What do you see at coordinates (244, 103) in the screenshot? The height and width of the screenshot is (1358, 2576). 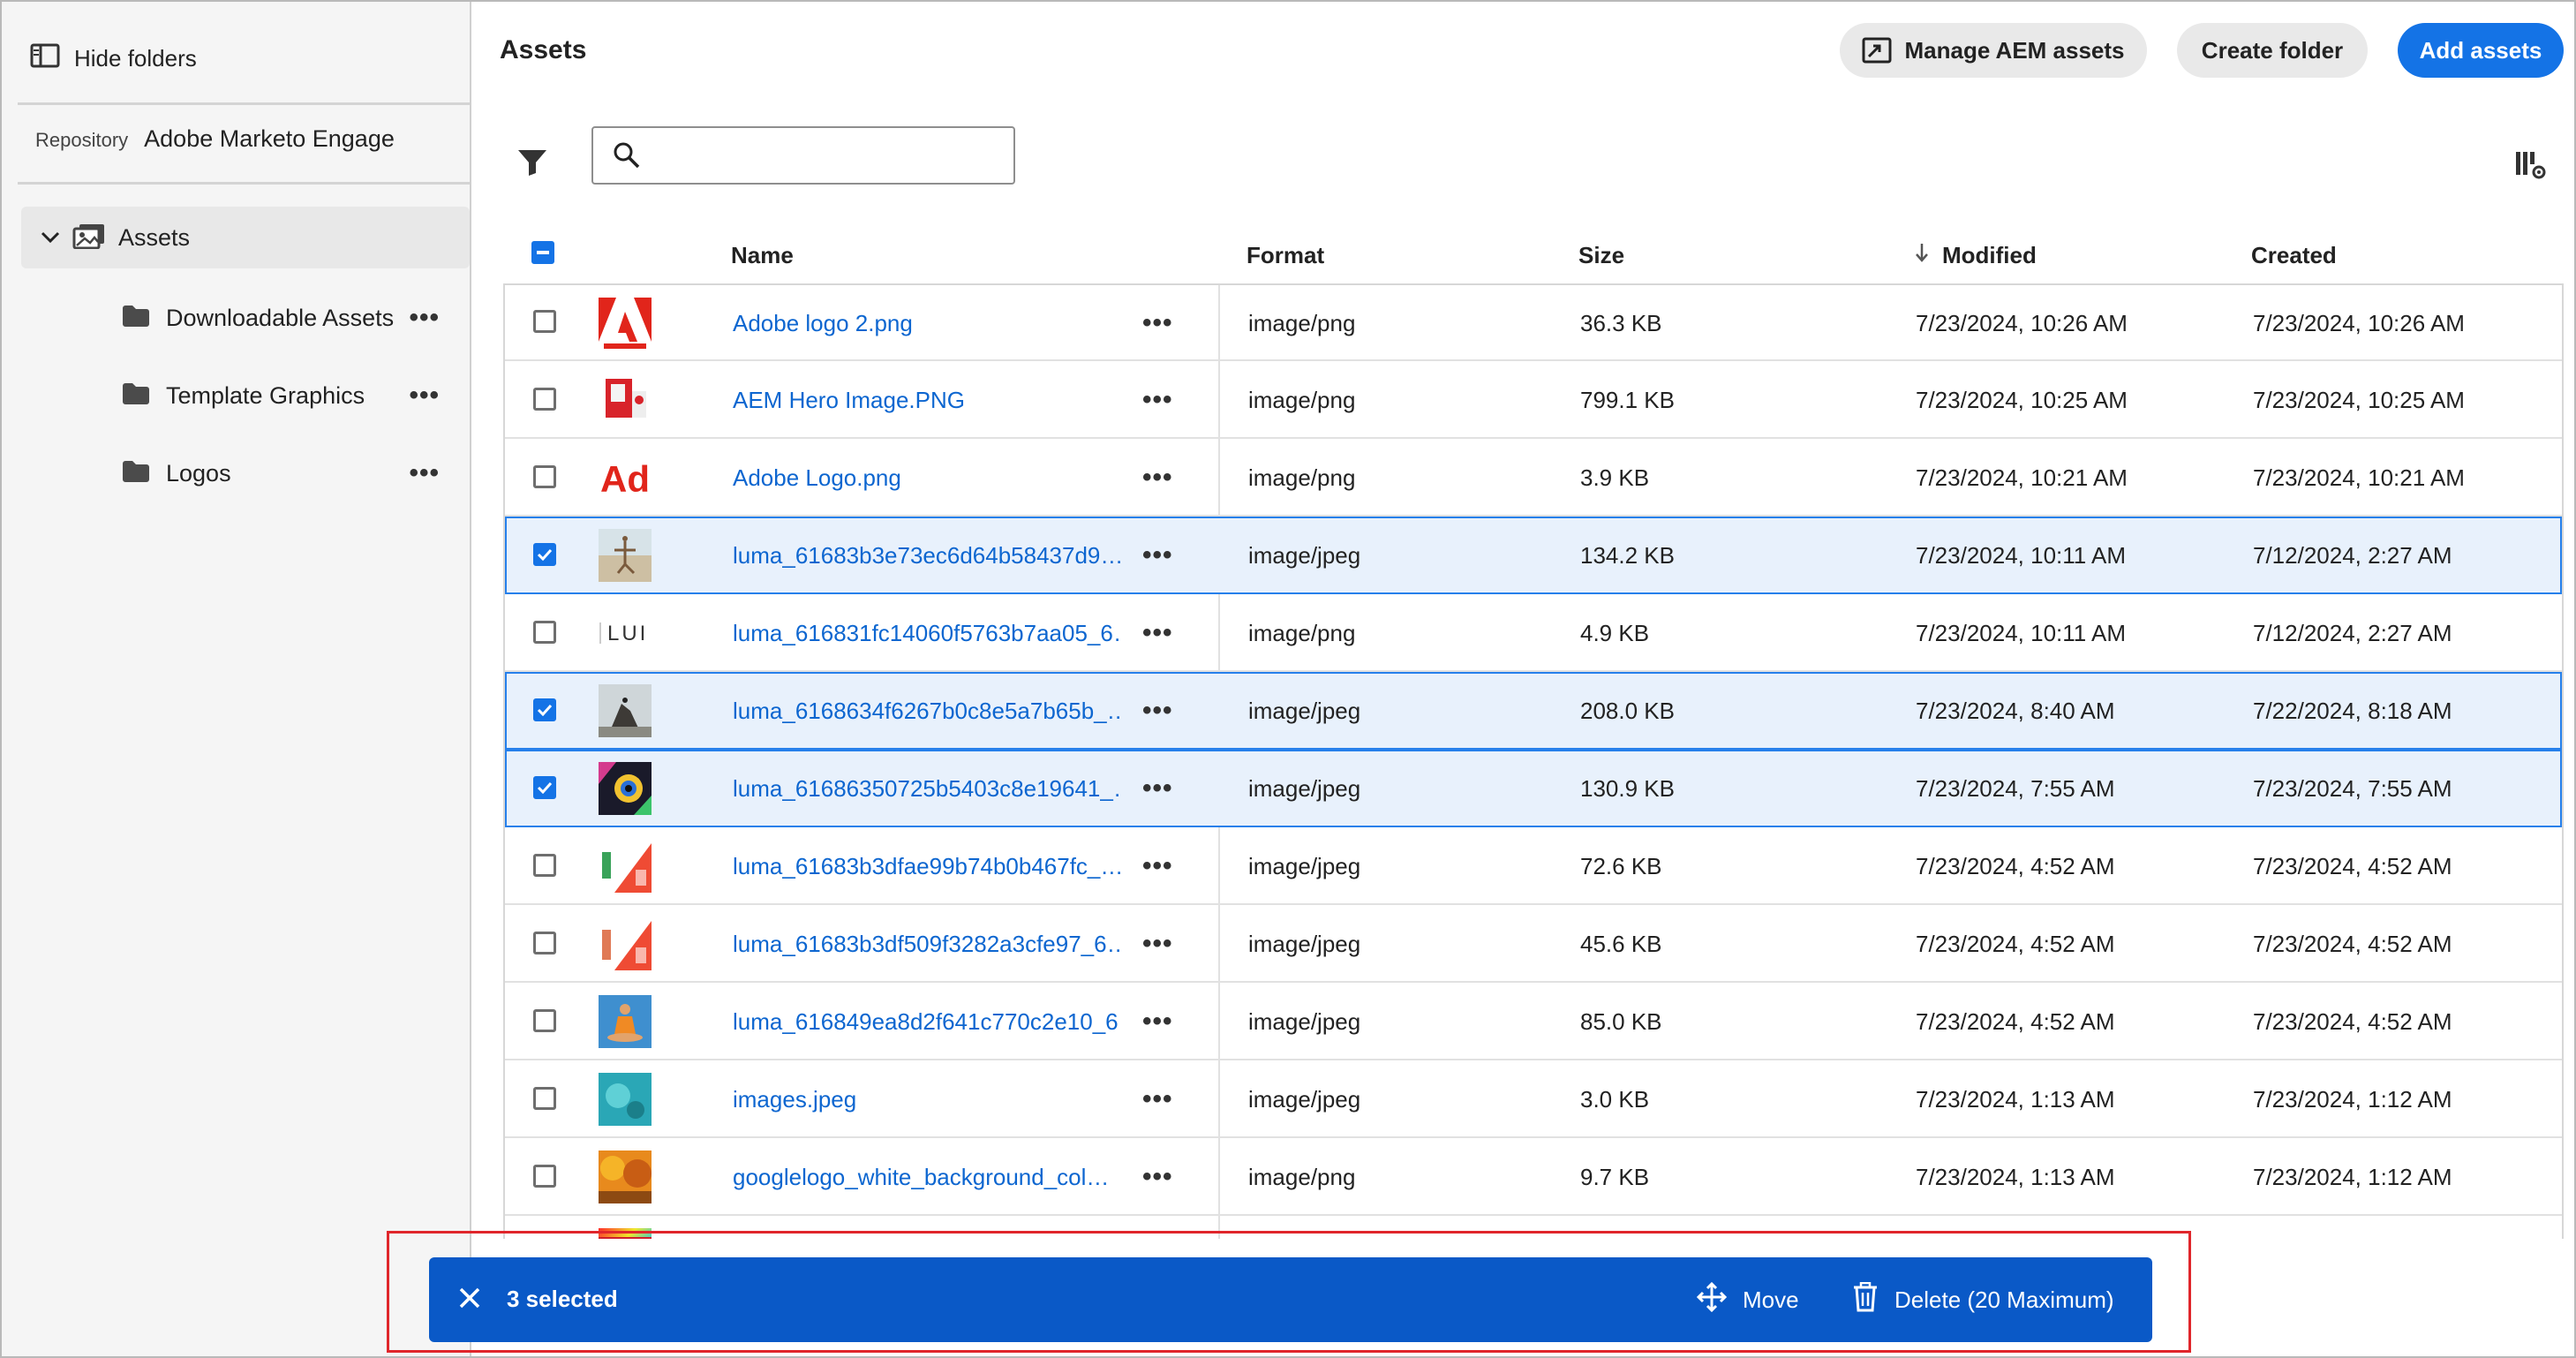 I see `divider` at bounding box center [244, 103].